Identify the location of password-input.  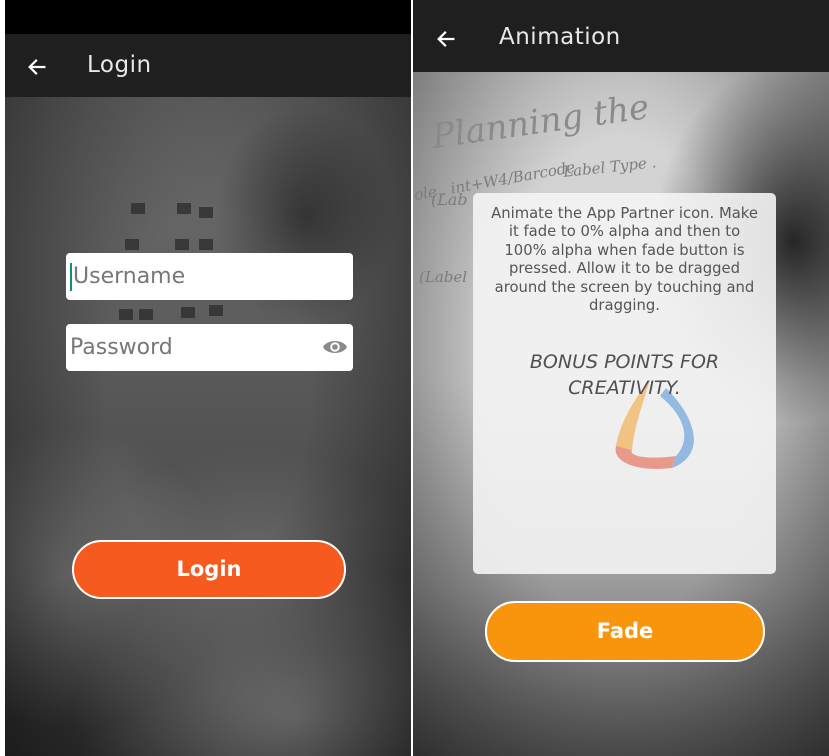
(209, 347).